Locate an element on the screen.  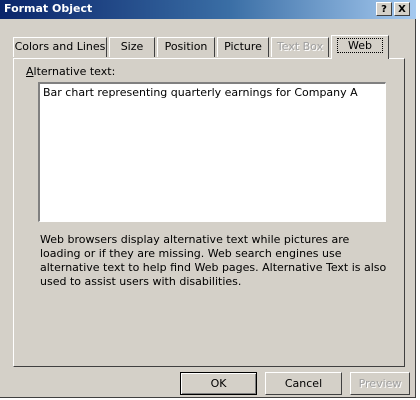
ok-button: OK is located at coordinates (218, 383).